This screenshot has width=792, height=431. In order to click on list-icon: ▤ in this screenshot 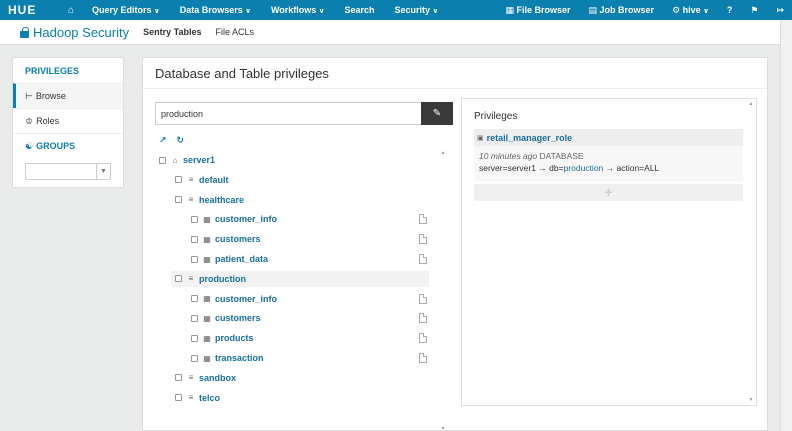, I will do `click(593, 9)`.